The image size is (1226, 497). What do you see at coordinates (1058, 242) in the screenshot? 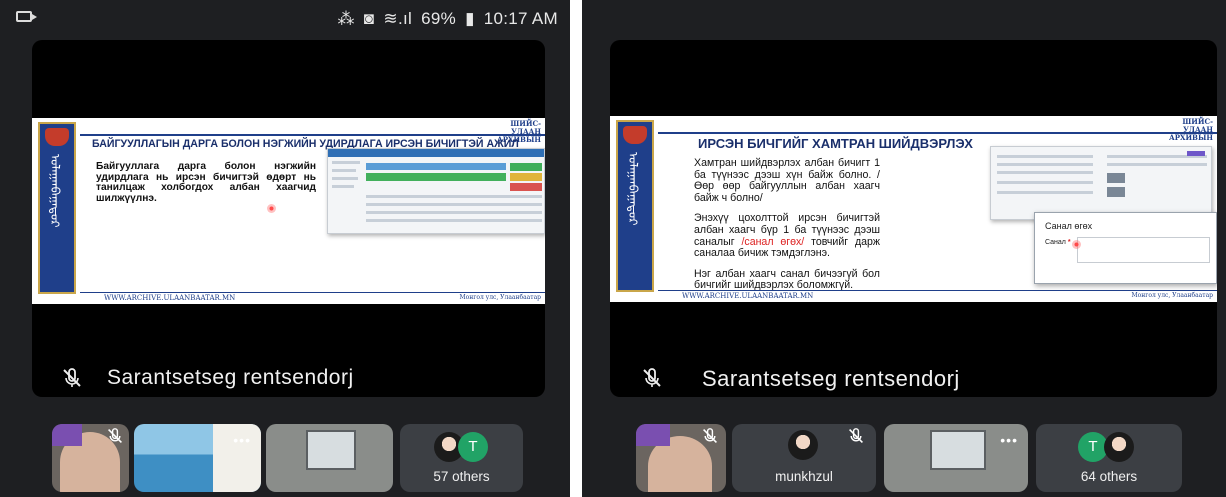
I see `vote-field-label: Санал *` at bounding box center [1058, 242].